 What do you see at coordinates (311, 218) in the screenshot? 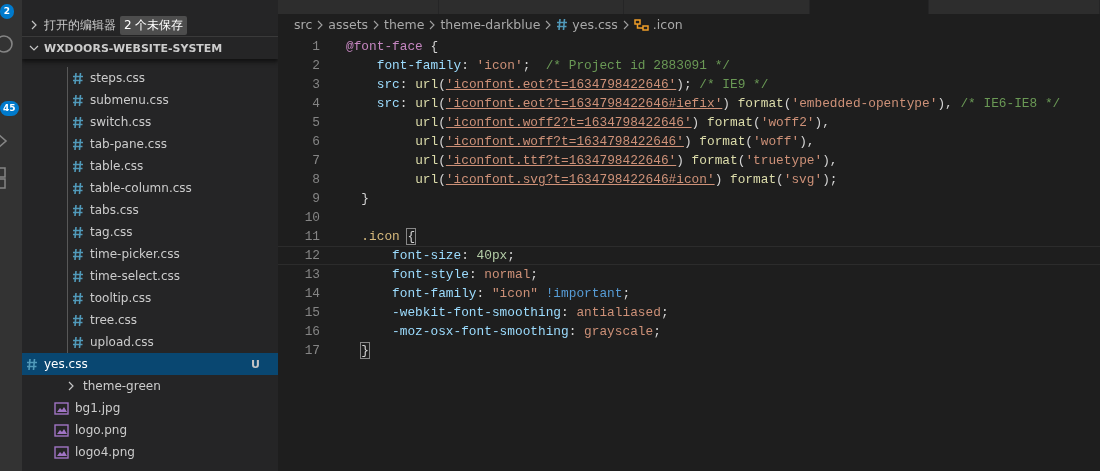
I see `line-number: 10` at bounding box center [311, 218].